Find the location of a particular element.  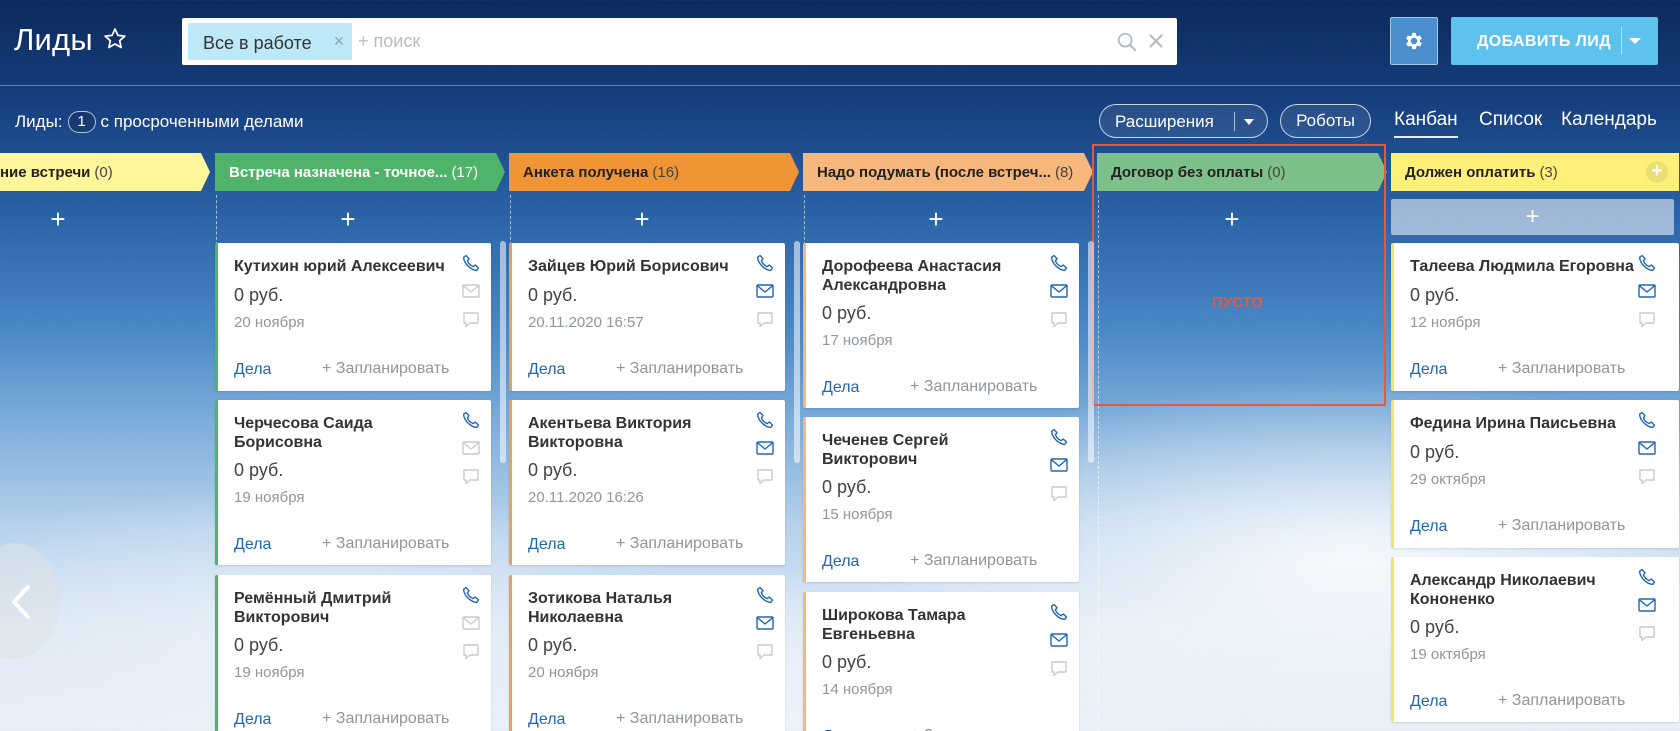

chevron-down-icon is located at coordinates (1635, 41).